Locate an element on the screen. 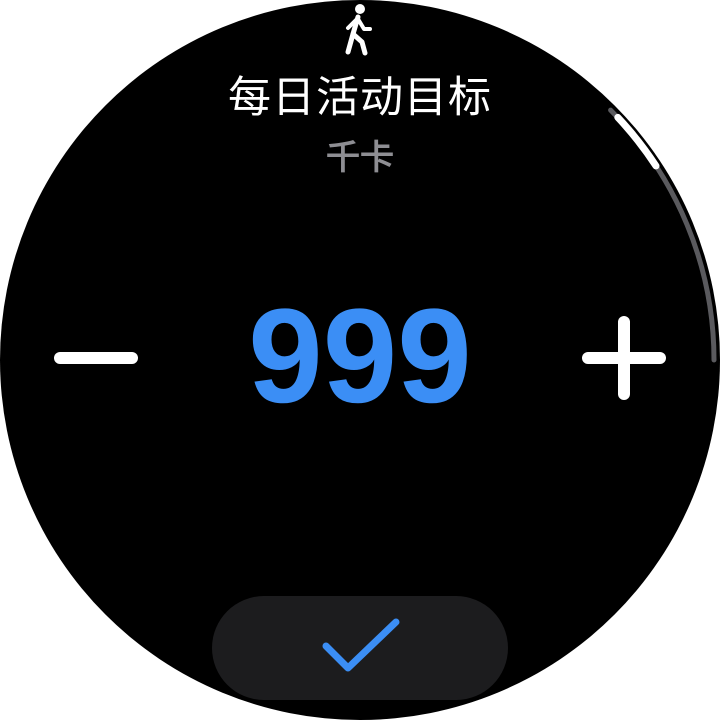 The image size is (720, 720). increase-button is located at coordinates (624, 358).